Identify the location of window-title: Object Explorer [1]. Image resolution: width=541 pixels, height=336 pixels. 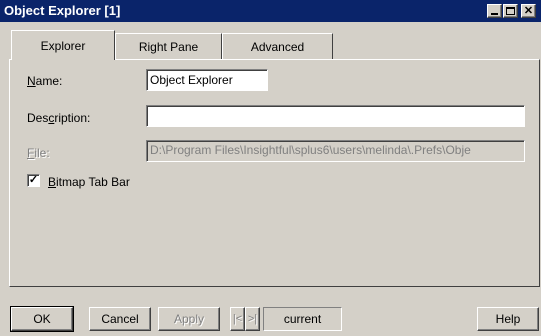
(62, 10).